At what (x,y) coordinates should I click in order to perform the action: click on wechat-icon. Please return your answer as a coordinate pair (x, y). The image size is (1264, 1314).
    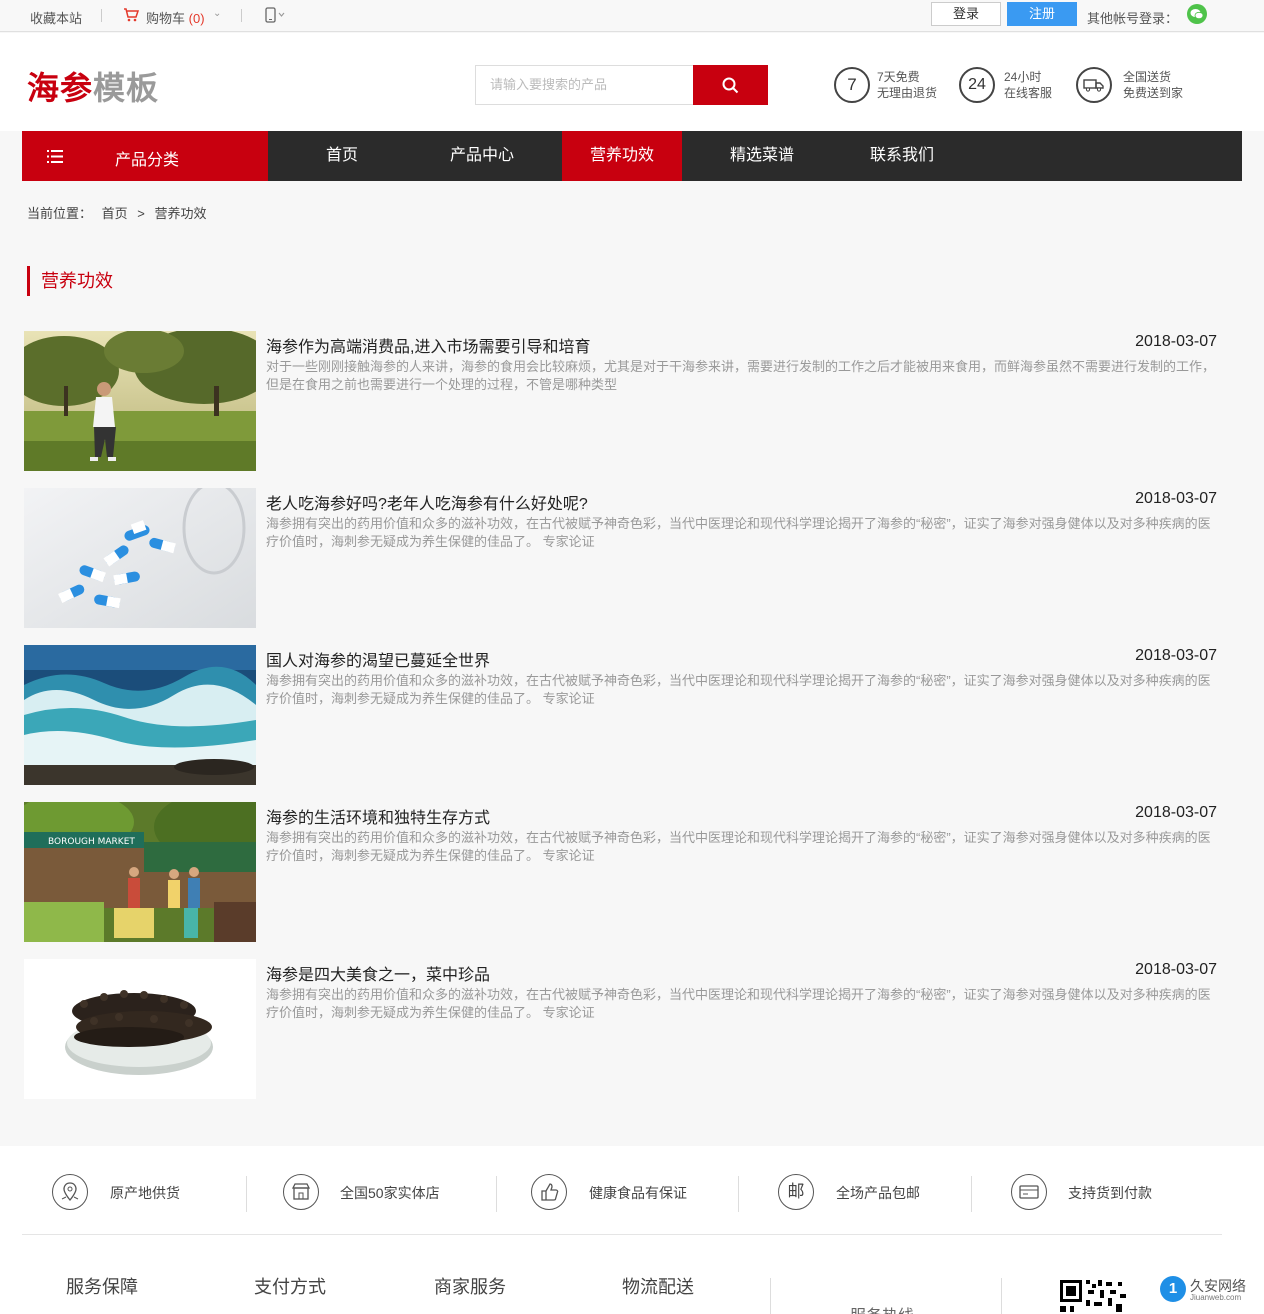
    Looking at the image, I should click on (1197, 15).